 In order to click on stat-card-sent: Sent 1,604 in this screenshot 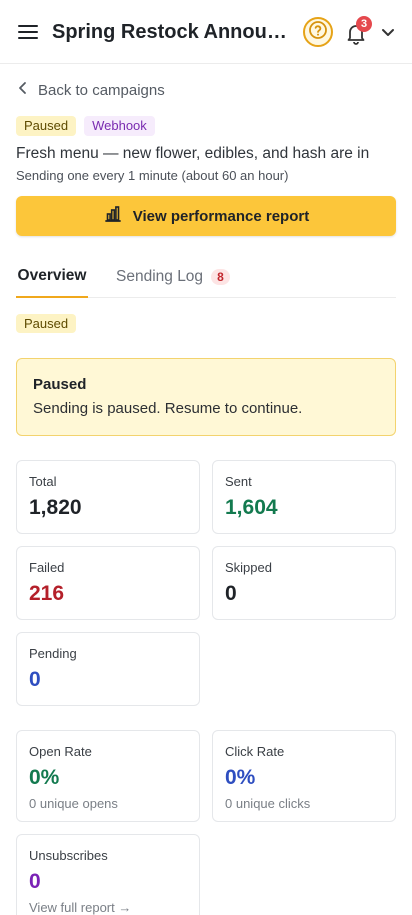, I will do `click(304, 497)`.